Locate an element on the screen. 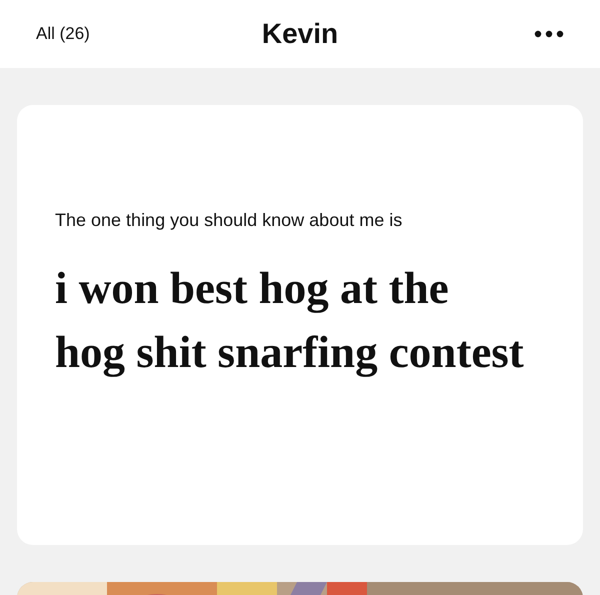 Image resolution: width=600 pixels, height=595 pixels. more-icon is located at coordinates (549, 34).